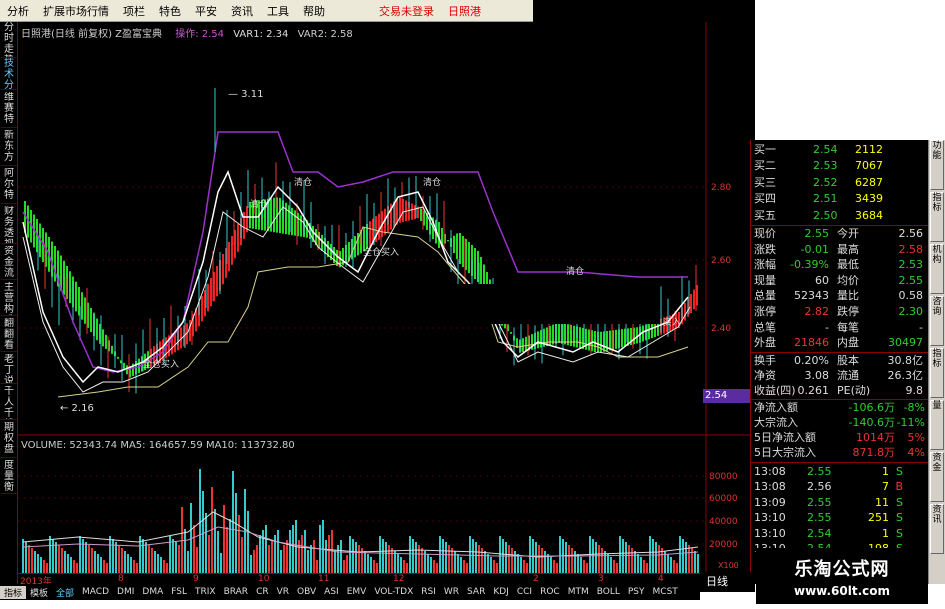 The width and height of the screenshot is (945, 609). I want to click on indicator-tab: DMI, so click(125, 592).